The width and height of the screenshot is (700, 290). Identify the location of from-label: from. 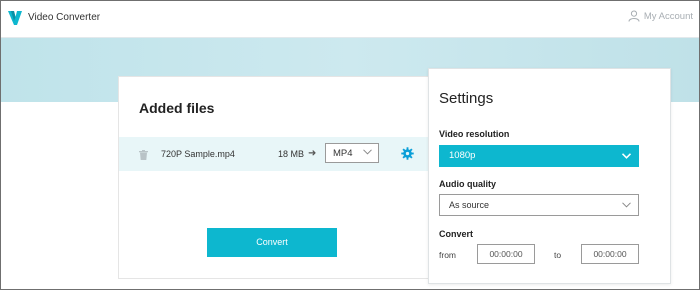
(447, 255).